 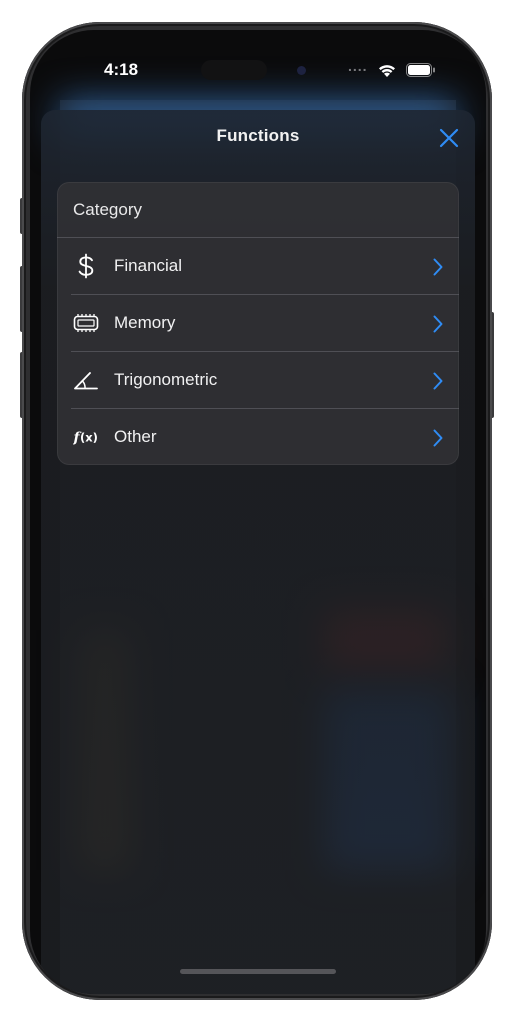 What do you see at coordinates (449, 138) in the screenshot?
I see `close-icon` at bounding box center [449, 138].